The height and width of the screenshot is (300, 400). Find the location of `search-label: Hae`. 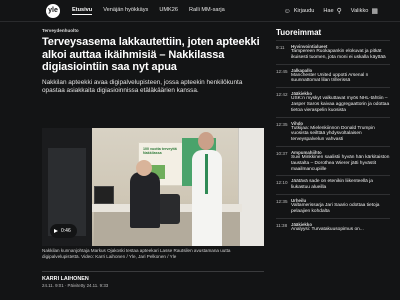

search-label: Hae is located at coordinates (328, 11).